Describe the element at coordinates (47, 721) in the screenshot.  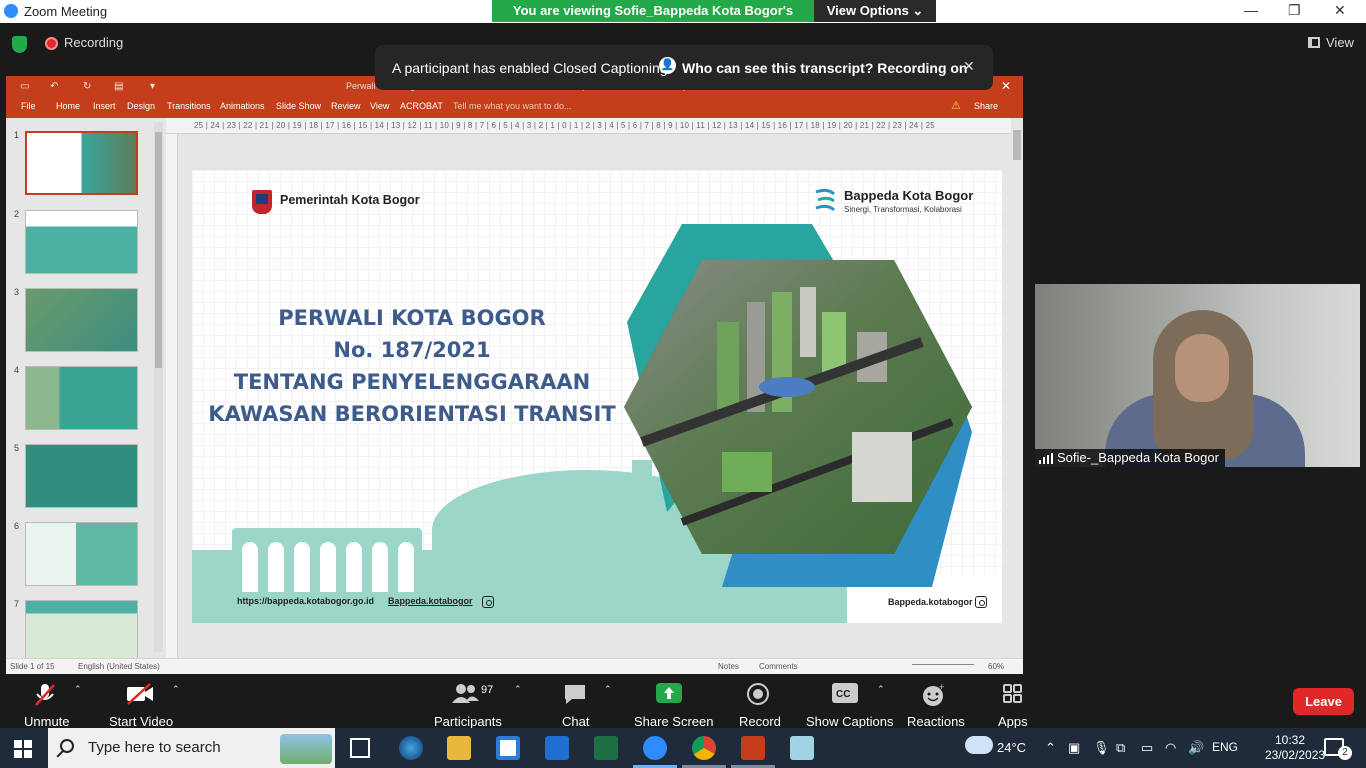
I see `unmute-button: Unmute` at that location.